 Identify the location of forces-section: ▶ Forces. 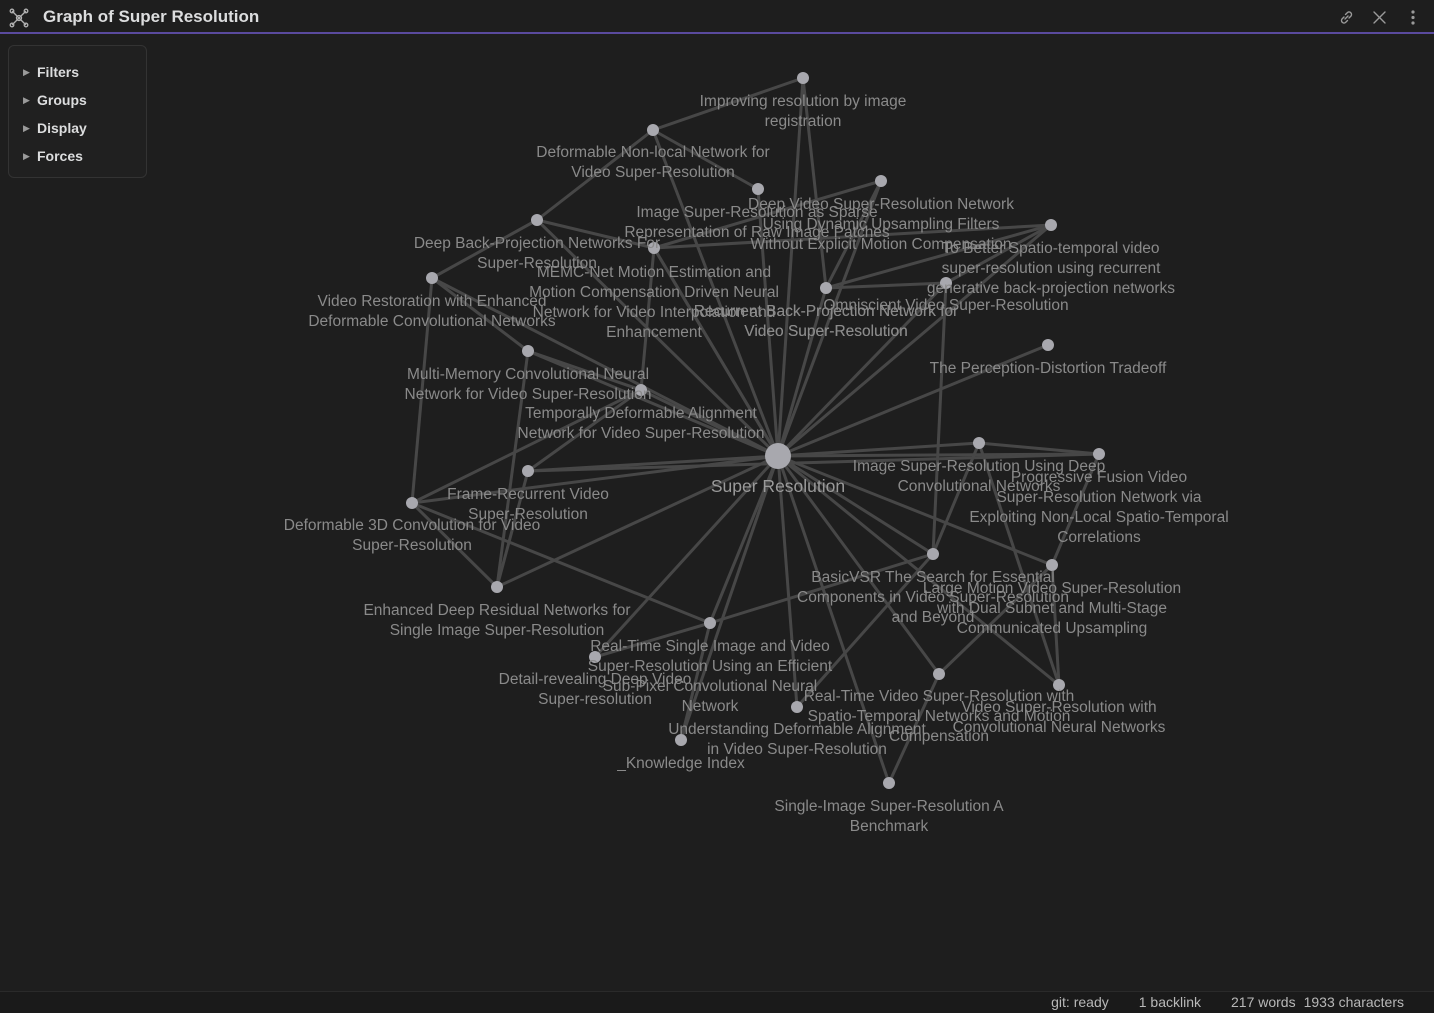
(77, 156).